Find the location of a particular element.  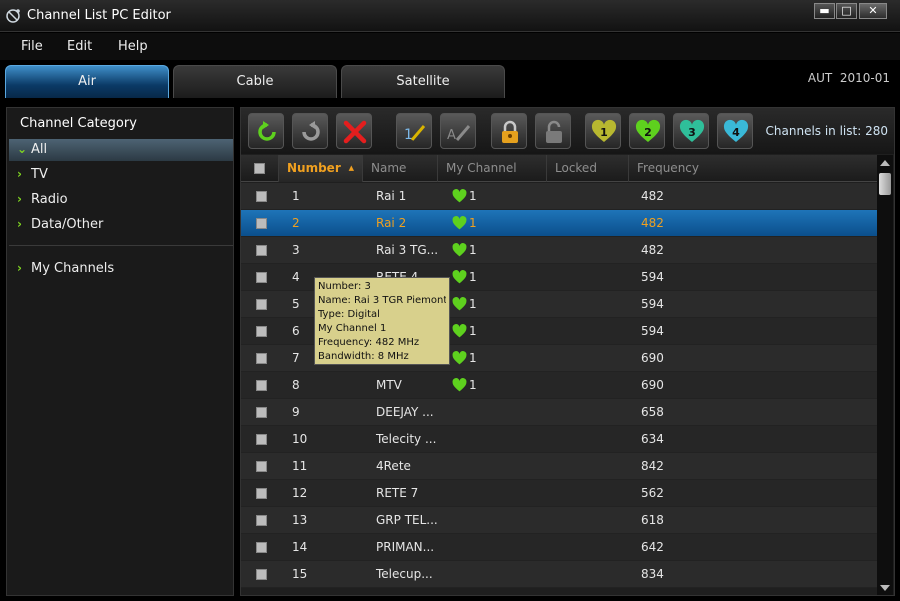

cell-frequency: 594 is located at coordinates (652, 331).